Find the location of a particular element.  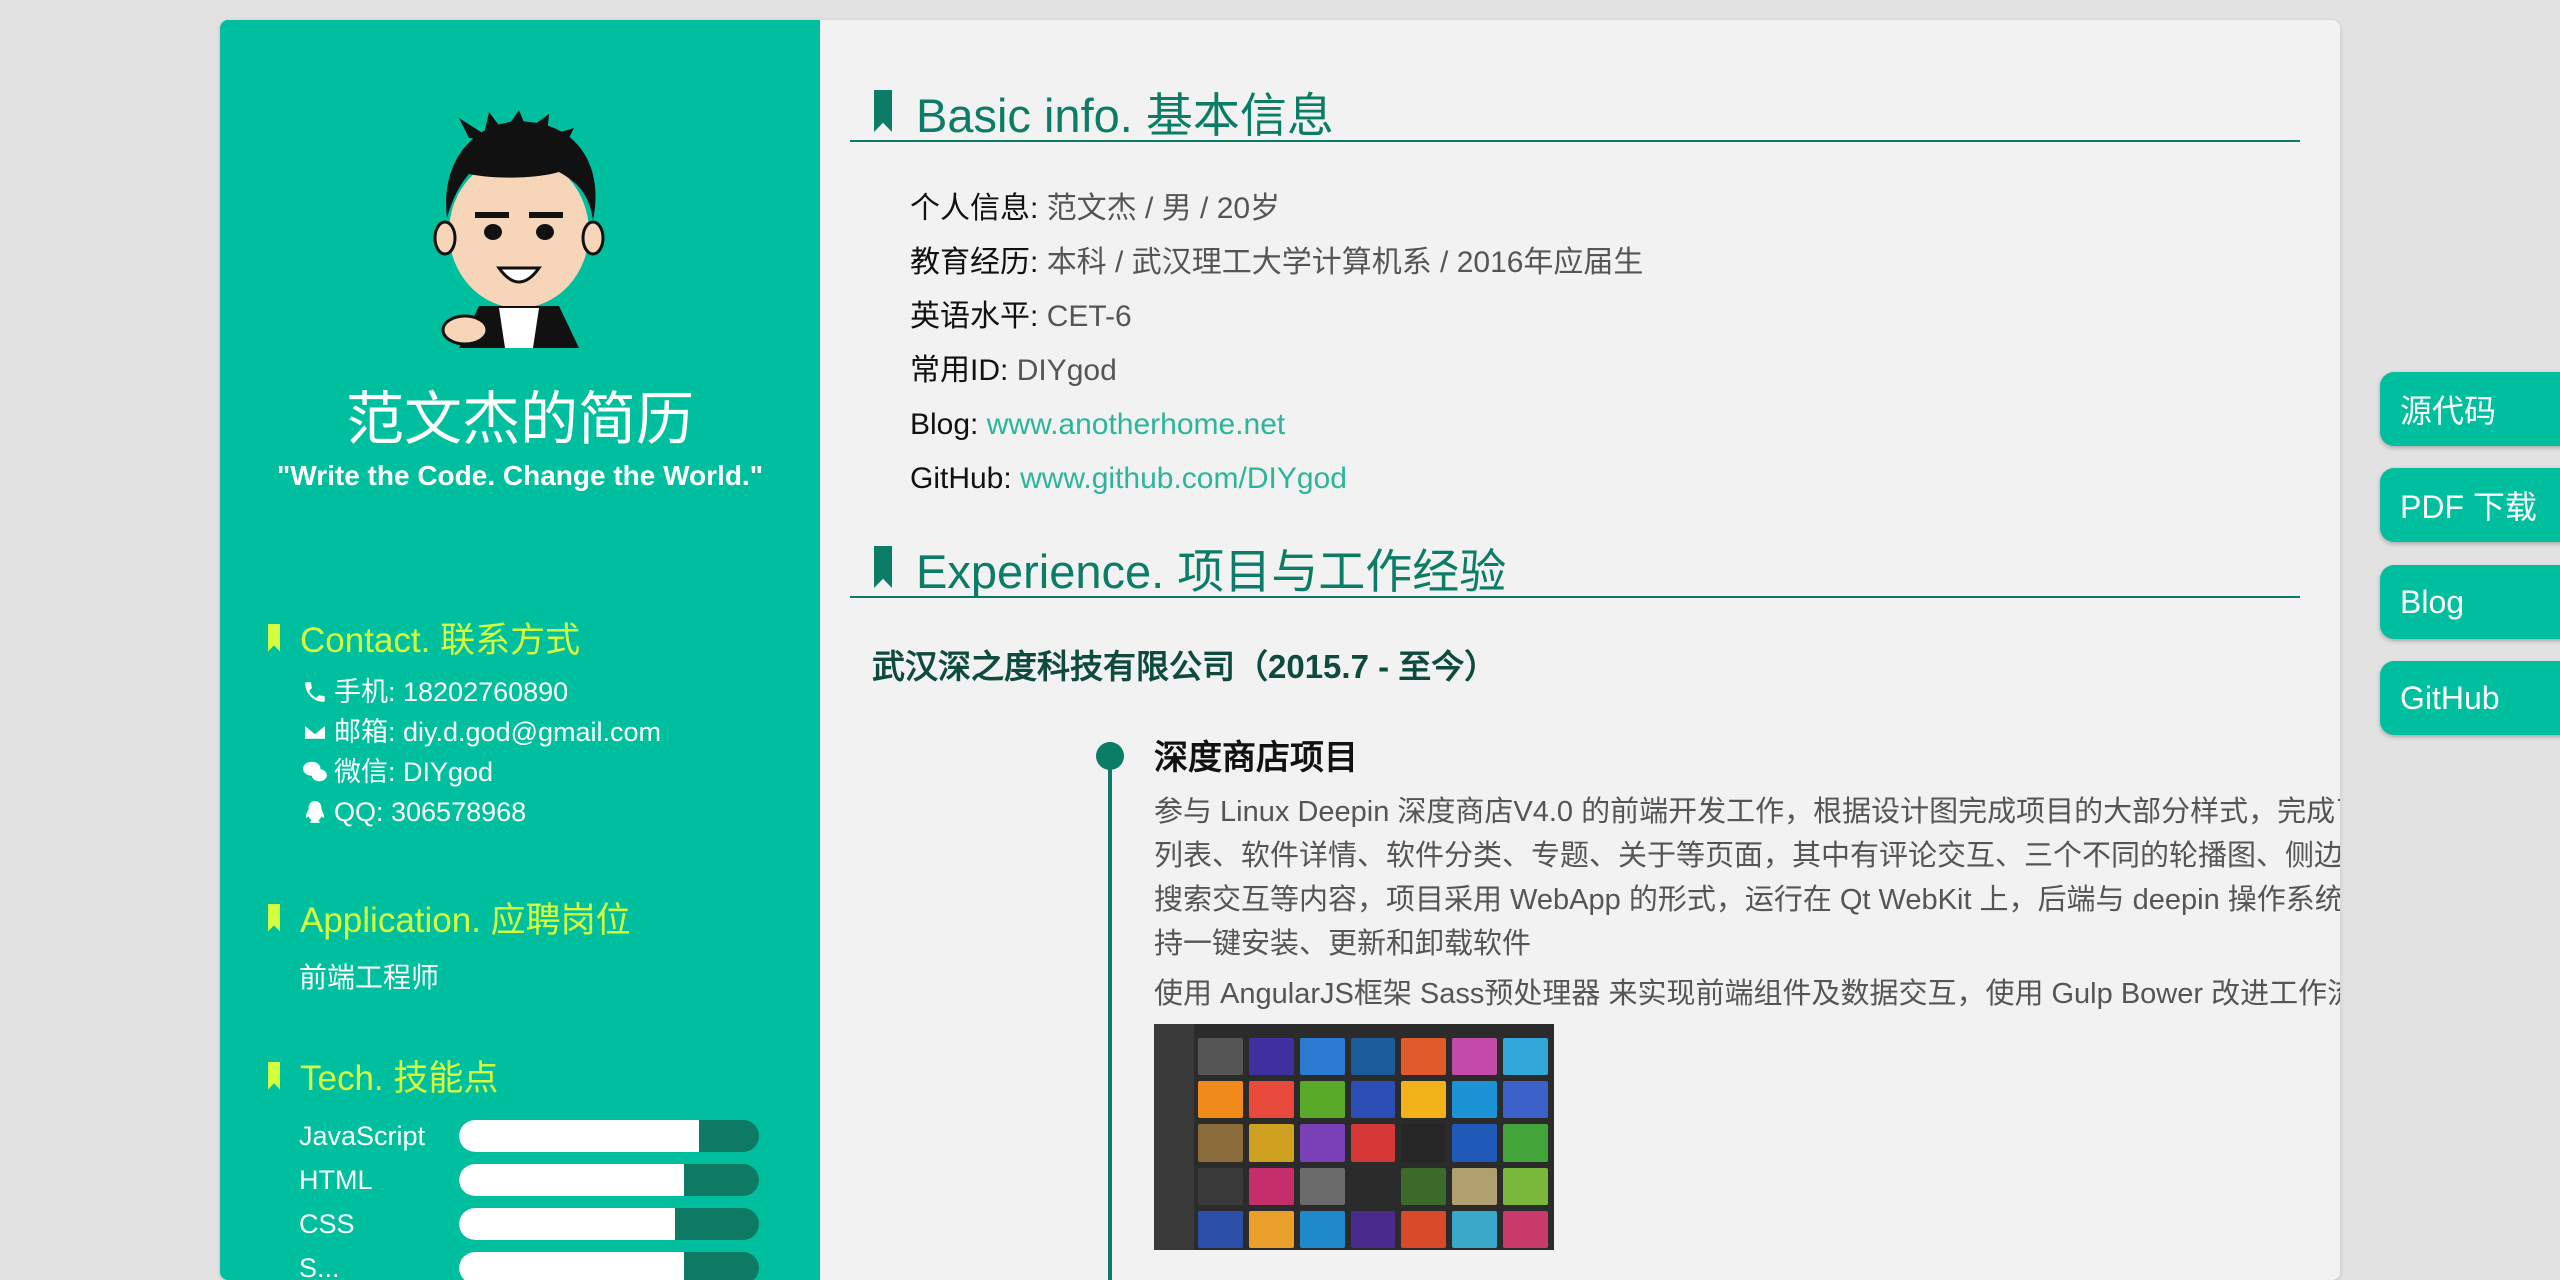

skill-name: HTML is located at coordinates (379, 1180).